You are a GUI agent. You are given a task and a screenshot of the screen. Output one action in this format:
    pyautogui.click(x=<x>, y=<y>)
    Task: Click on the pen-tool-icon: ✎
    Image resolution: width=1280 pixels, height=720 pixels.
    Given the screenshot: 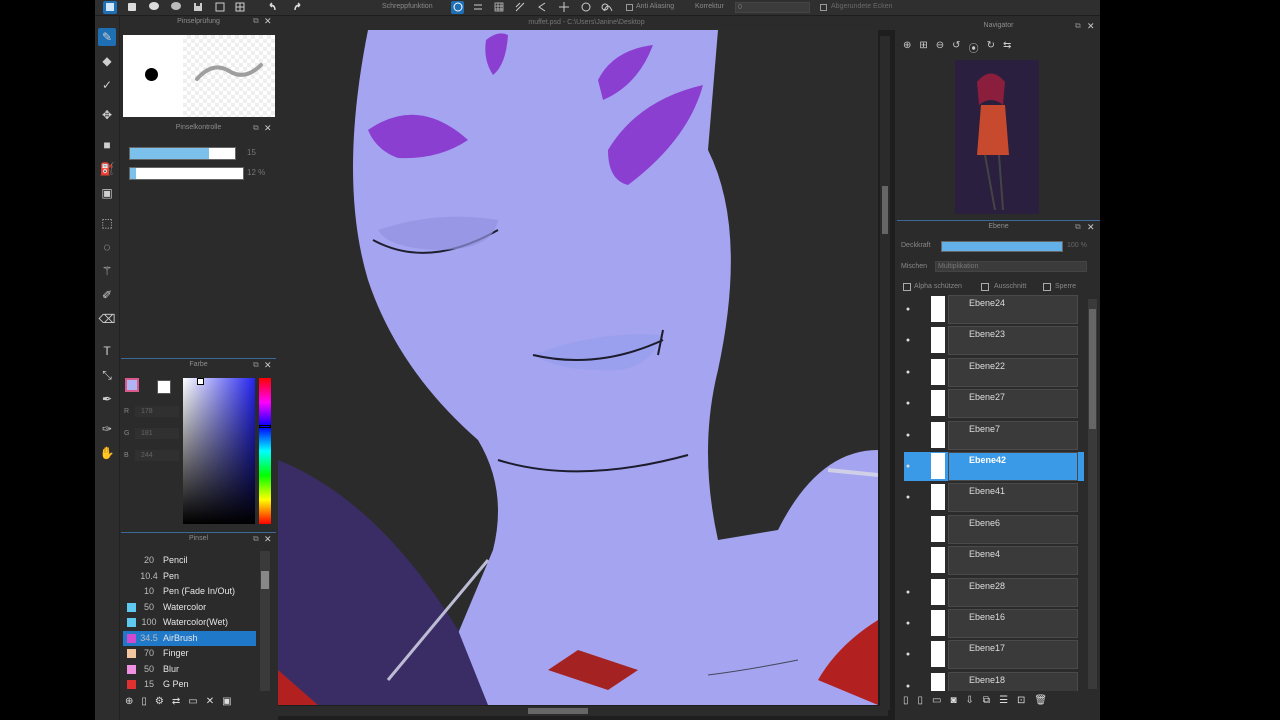 What is the action you would take?
    pyautogui.click(x=107, y=37)
    